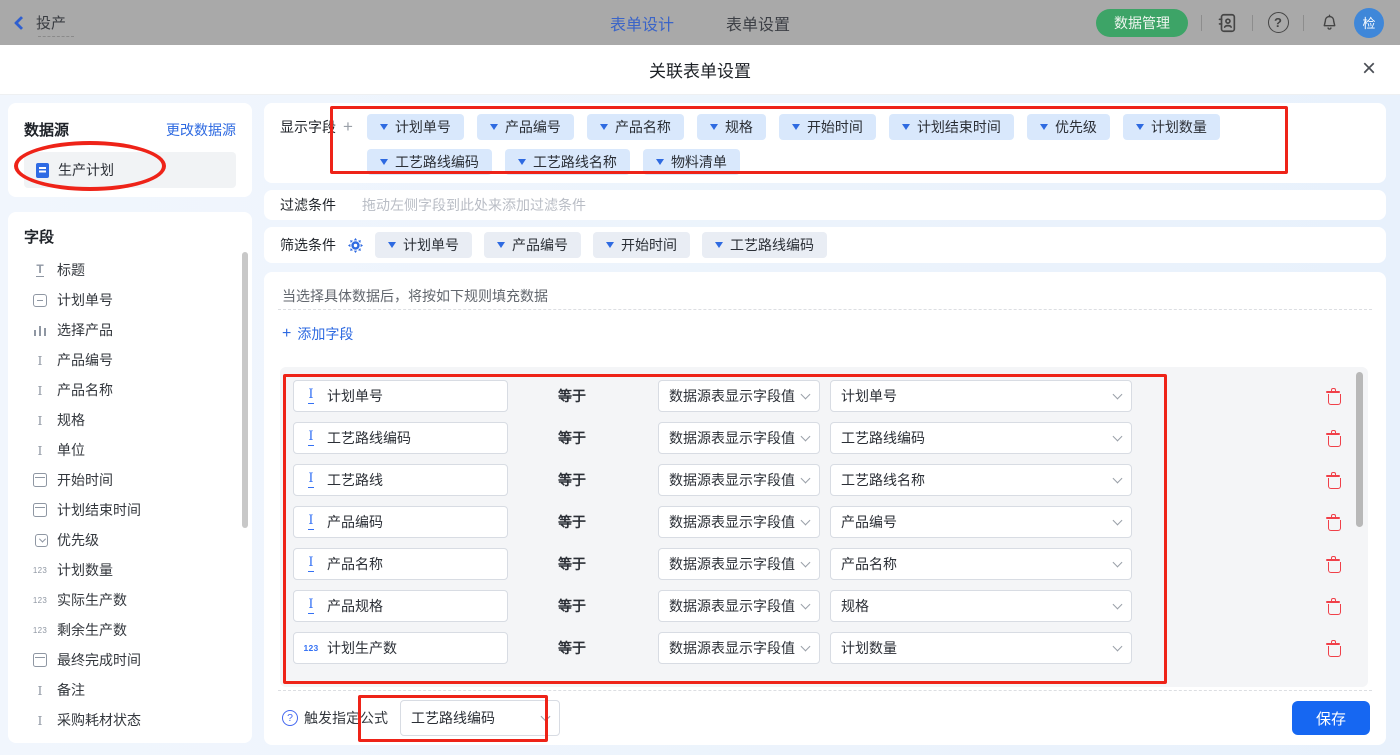 The width and height of the screenshot is (1400, 755). What do you see at coordinates (245, 390) in the screenshot?
I see `fields-scrollbar` at bounding box center [245, 390].